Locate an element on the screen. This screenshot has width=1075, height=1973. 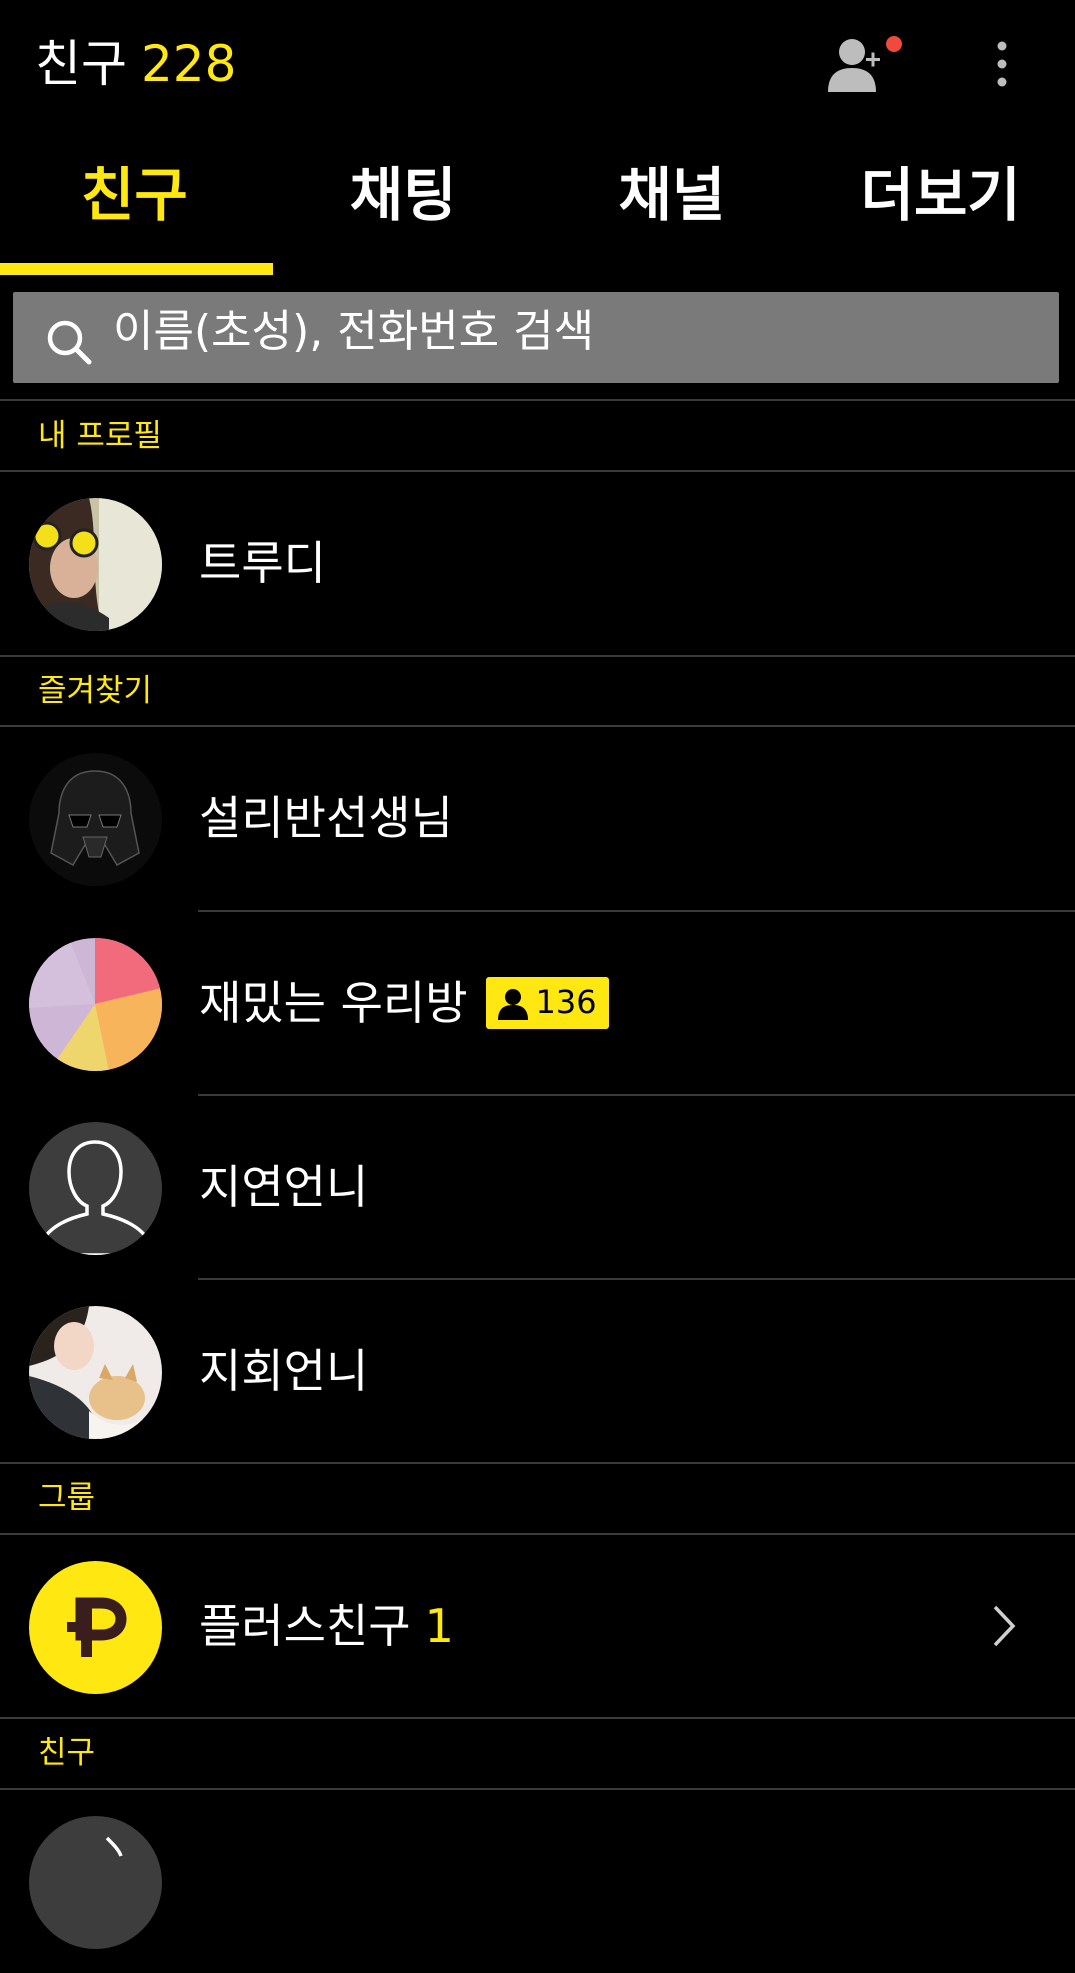
page-title: 친구 228 is located at coordinates (135, 64).